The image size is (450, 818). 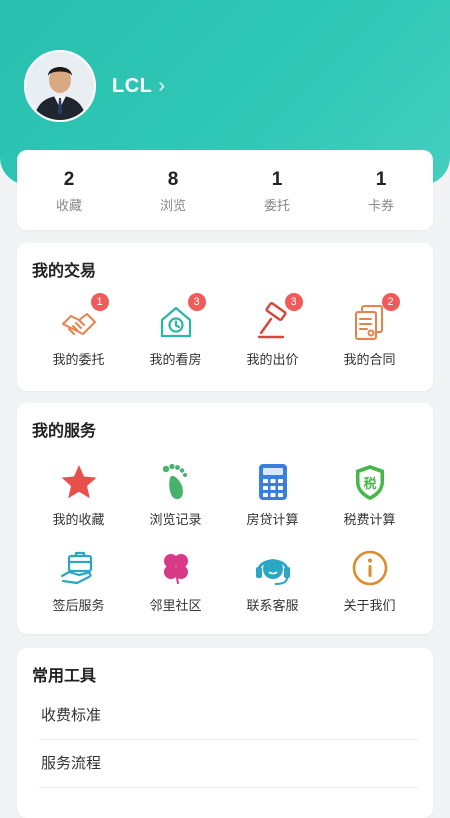 What do you see at coordinates (84, 317) in the screenshot?
I see `handshake-icon: 1` at bounding box center [84, 317].